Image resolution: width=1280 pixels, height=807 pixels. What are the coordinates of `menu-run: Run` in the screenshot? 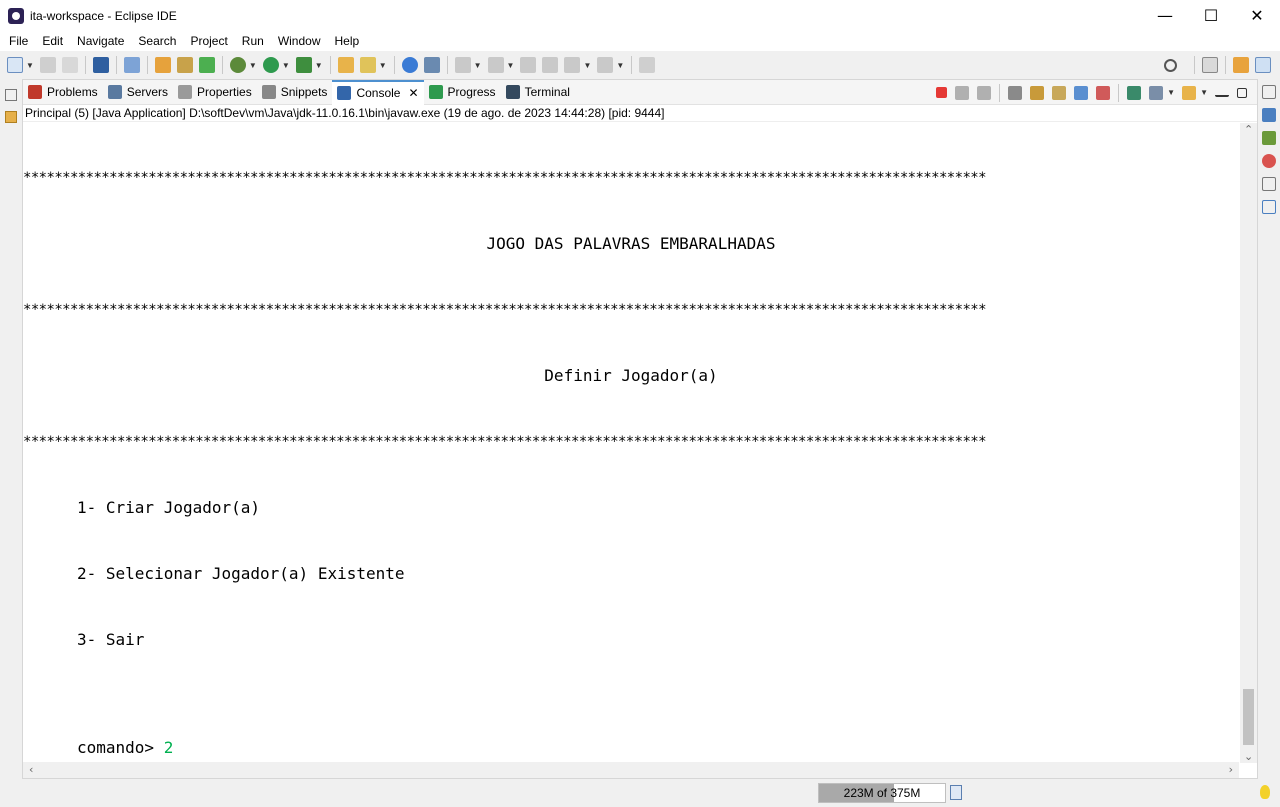 It's located at (253, 41).